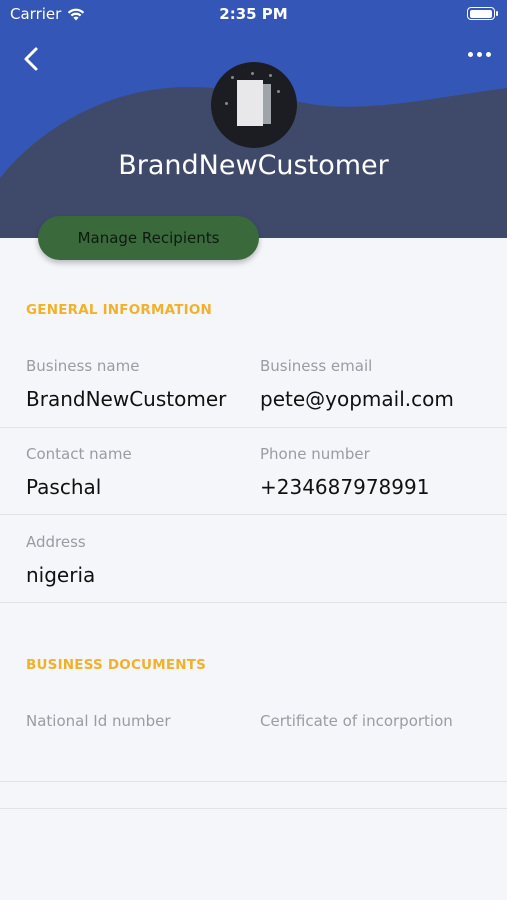 The width and height of the screenshot is (507, 900). What do you see at coordinates (116, 665) in the screenshot?
I see `business-documents-title: BUSINESS DOCUMENTS` at bounding box center [116, 665].